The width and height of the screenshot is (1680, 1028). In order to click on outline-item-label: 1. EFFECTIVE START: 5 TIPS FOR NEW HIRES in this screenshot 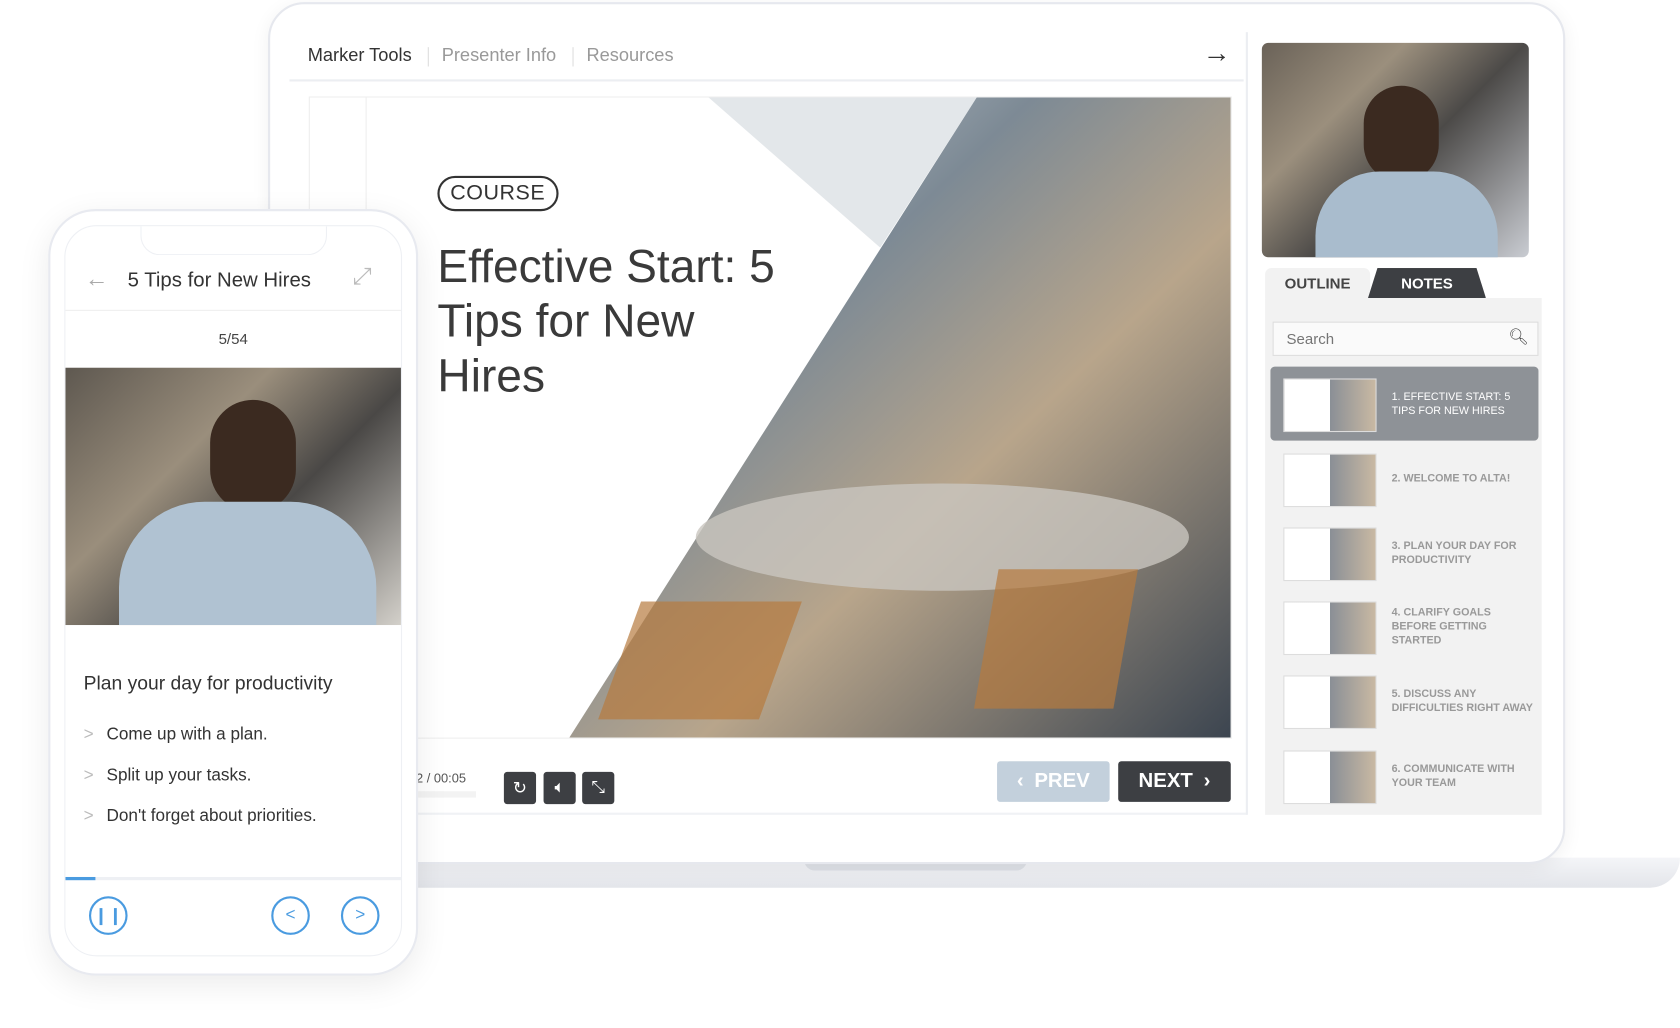, I will do `click(1451, 403)`.